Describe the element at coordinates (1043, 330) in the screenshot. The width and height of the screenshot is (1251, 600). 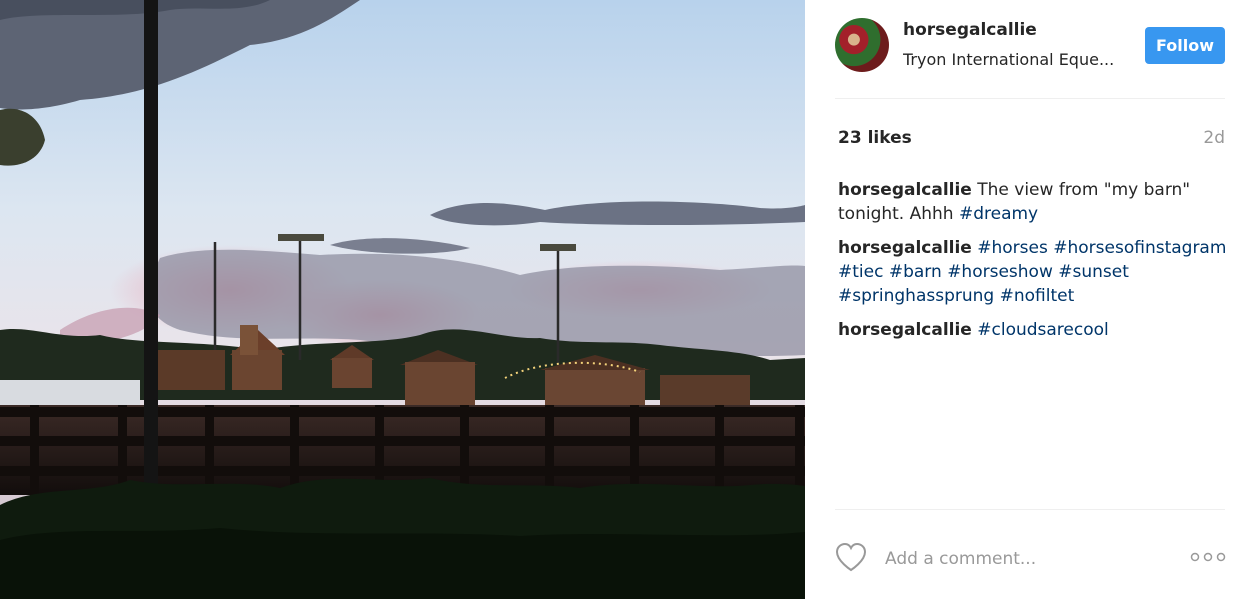
I see `hashtag-link: #cloudsarecool` at that location.